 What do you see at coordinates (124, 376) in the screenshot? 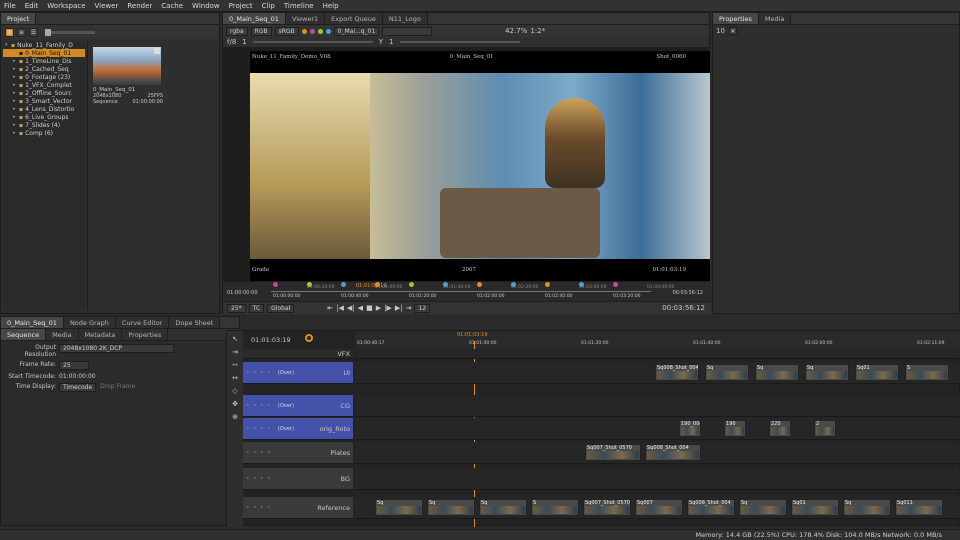
I see `start-timecode-field: 01:00:00:00` at bounding box center [124, 376].